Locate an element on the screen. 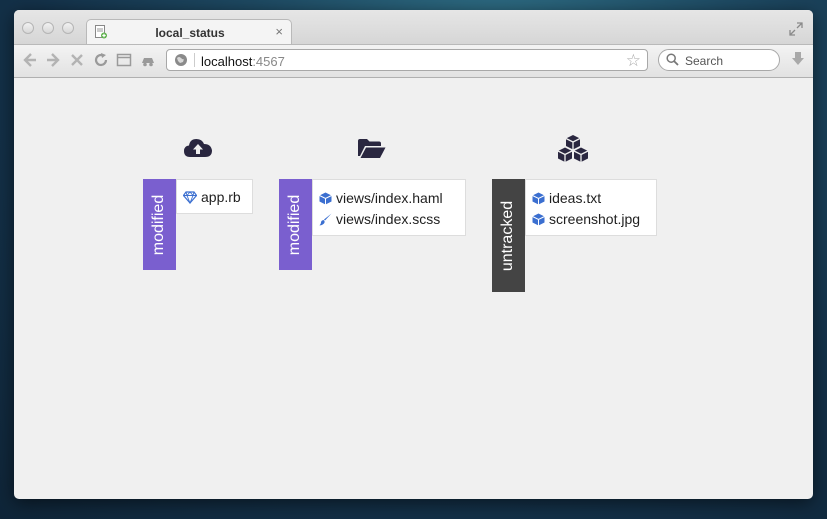 The width and height of the screenshot is (827, 519). close-window-button is located at coordinates (28, 28).